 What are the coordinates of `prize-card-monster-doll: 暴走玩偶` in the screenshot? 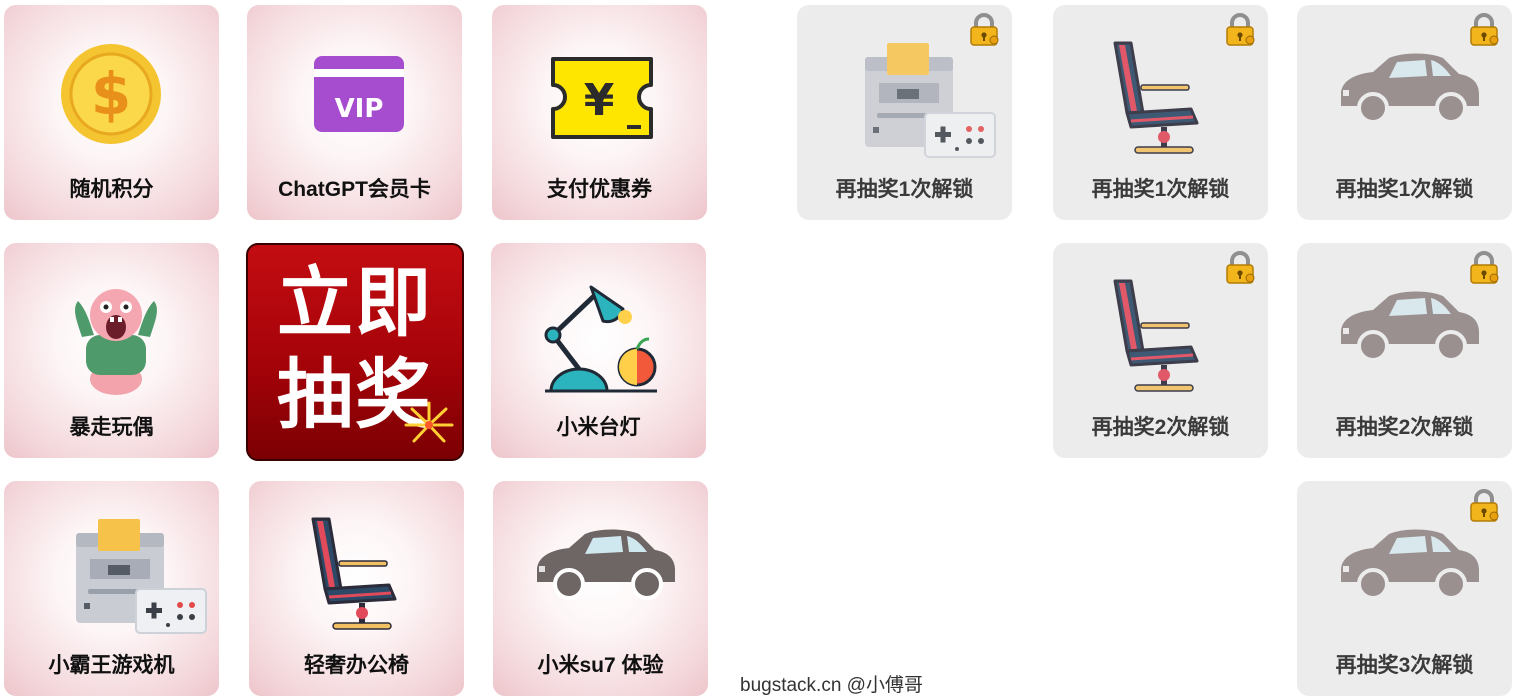 It's located at (111, 350).